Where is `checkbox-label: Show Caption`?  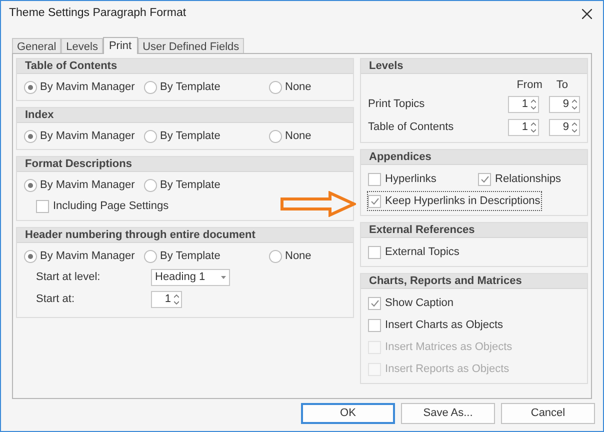
checkbox-label: Show Caption is located at coordinates (419, 303).